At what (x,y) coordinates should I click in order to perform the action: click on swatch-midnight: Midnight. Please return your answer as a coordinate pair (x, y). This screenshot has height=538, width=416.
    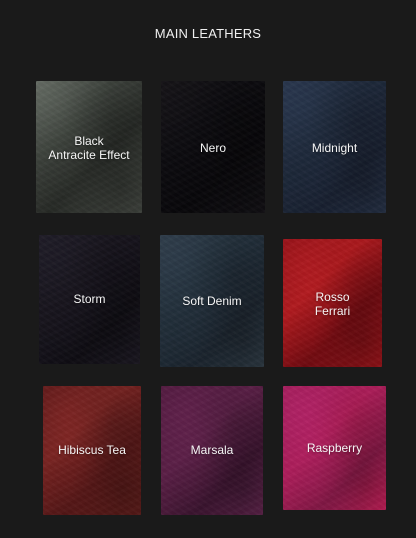
    Looking at the image, I should click on (334, 147).